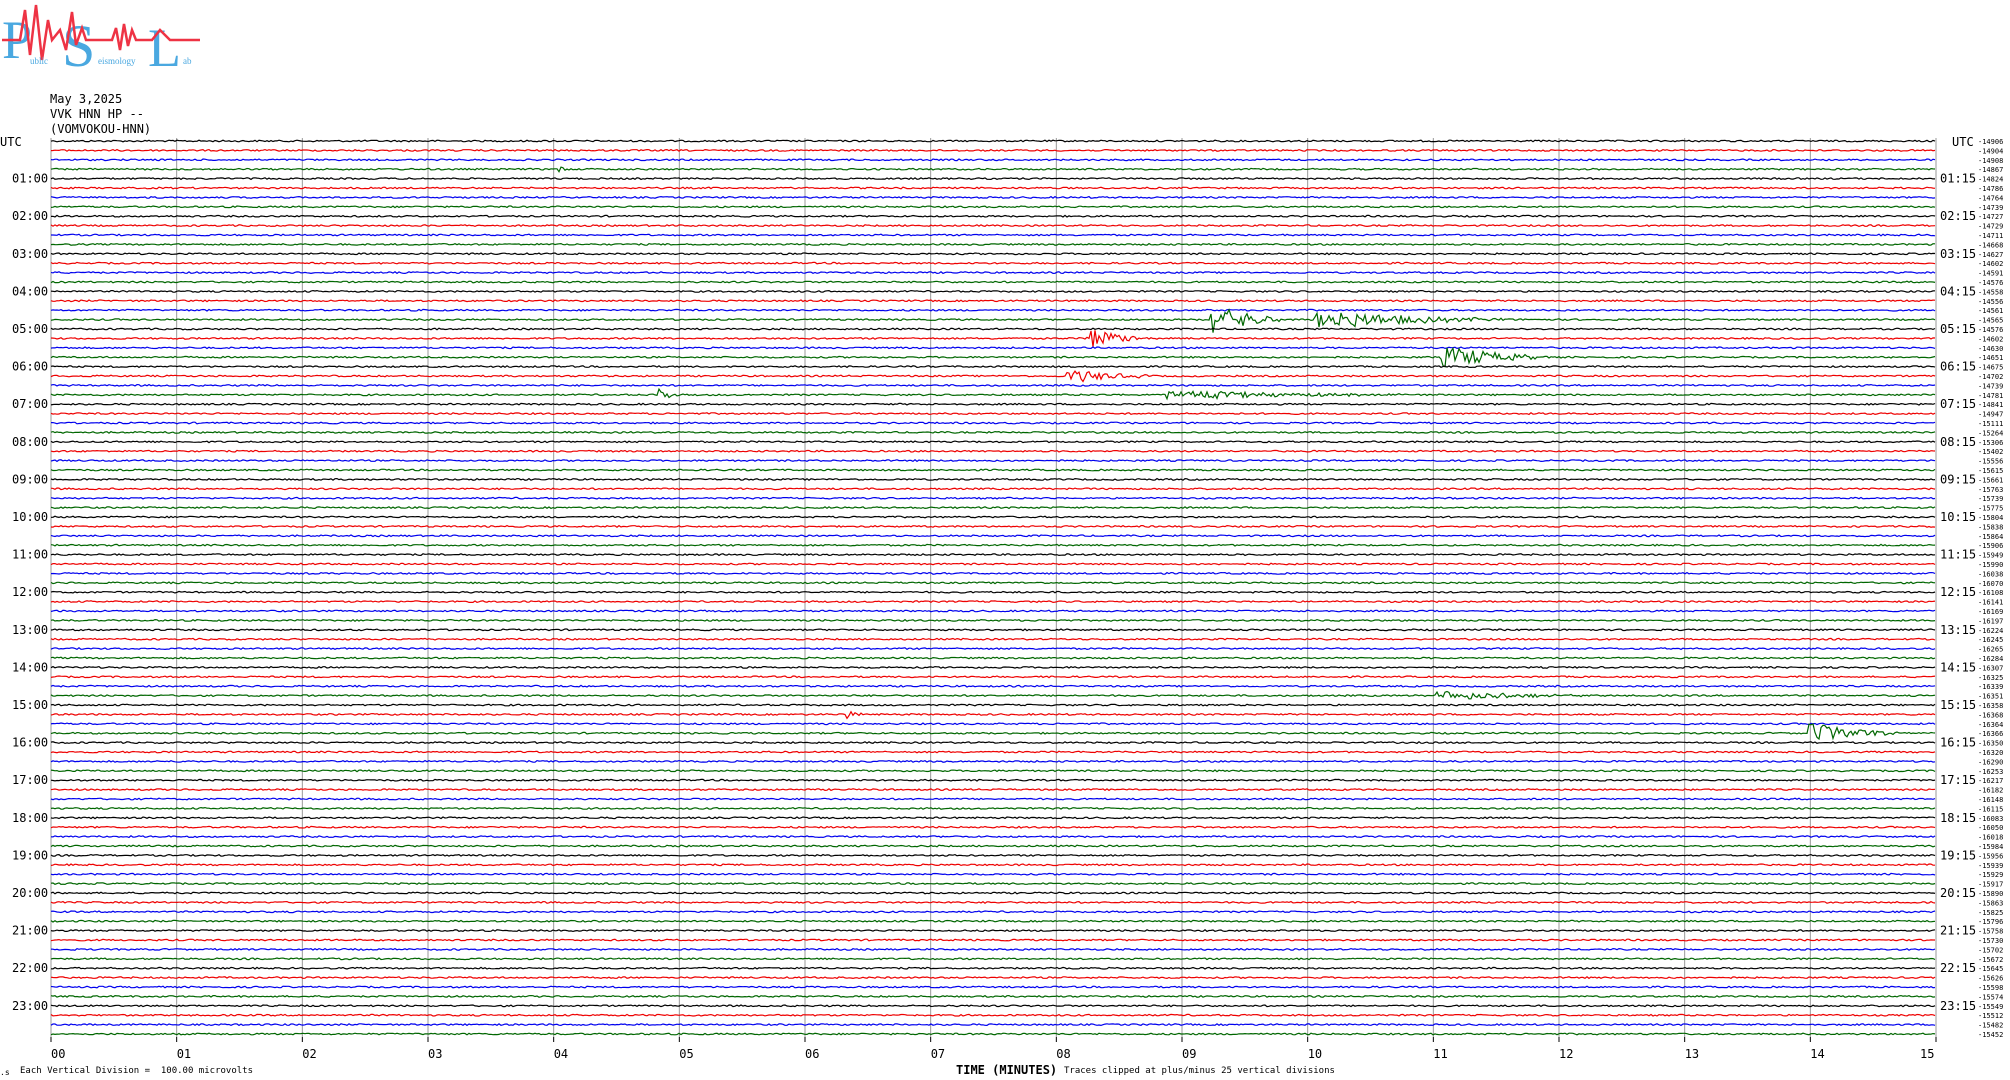 Image resolution: width=2010 pixels, height=1080 pixels. What do you see at coordinates (1958, 705) in the screenshot?
I see `right-hour-label: 15:15` at bounding box center [1958, 705].